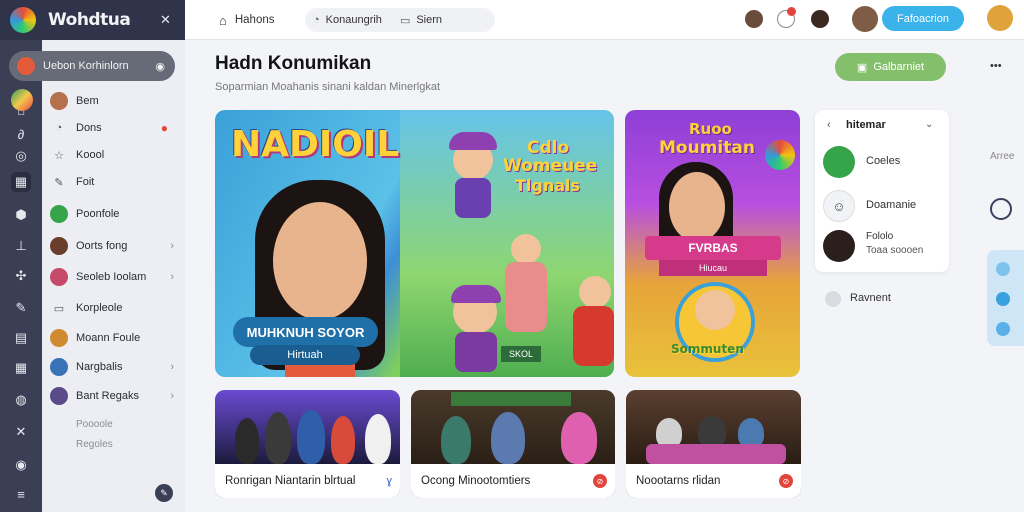 The height and width of the screenshot is (512, 1024). I want to click on floating-toolbar, so click(1005, 298).